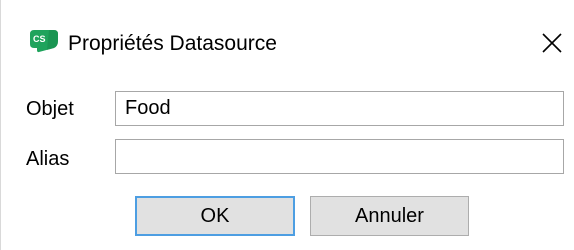 The width and height of the screenshot is (574, 250). I want to click on object-input, so click(339, 108).